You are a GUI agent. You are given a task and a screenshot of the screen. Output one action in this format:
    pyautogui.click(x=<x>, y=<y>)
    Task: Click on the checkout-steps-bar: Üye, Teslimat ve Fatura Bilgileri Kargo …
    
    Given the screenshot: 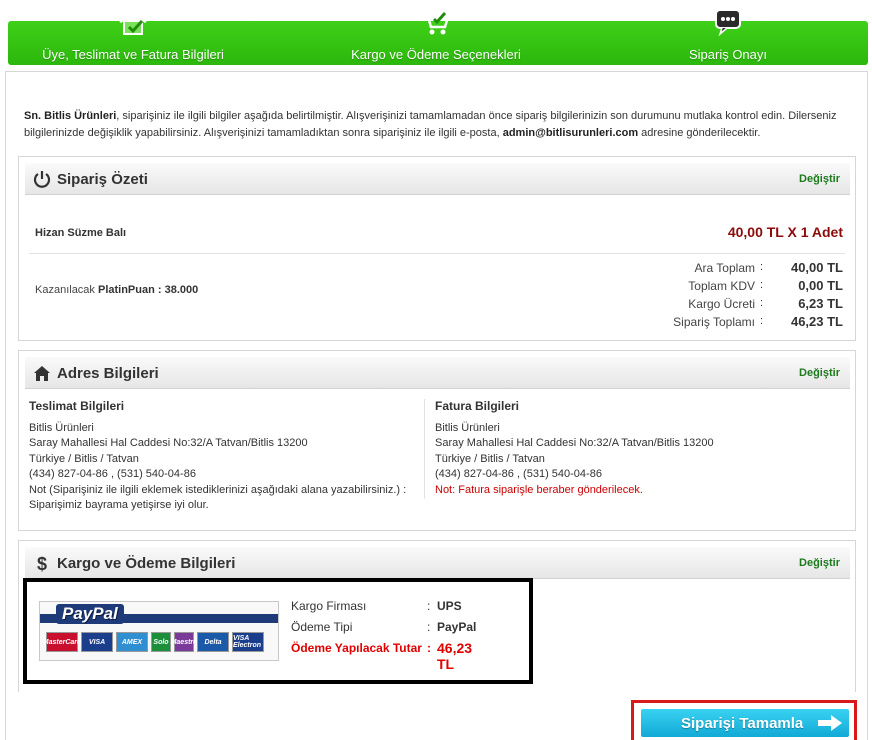 What is the action you would take?
    pyautogui.click(x=438, y=37)
    